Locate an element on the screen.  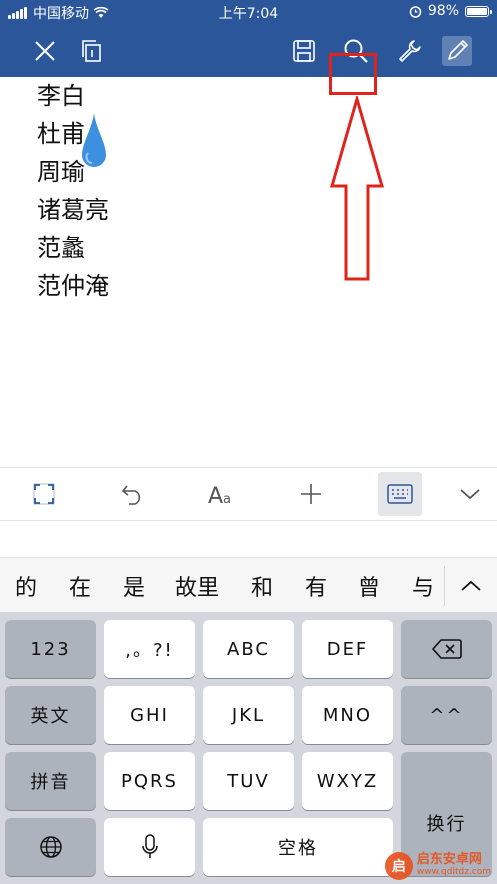
close-button is located at coordinates (45, 50).